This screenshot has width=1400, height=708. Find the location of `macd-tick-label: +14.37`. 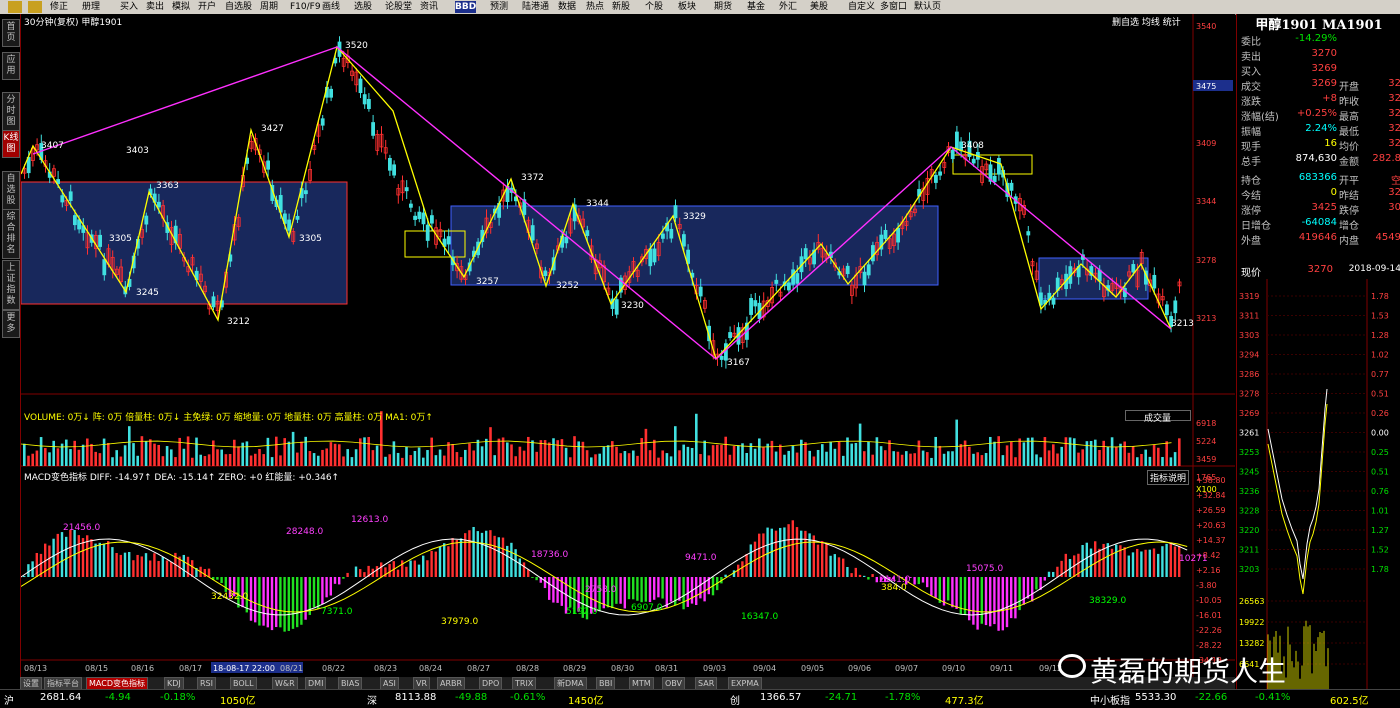

macd-tick-label: +14.37 is located at coordinates (1211, 540).